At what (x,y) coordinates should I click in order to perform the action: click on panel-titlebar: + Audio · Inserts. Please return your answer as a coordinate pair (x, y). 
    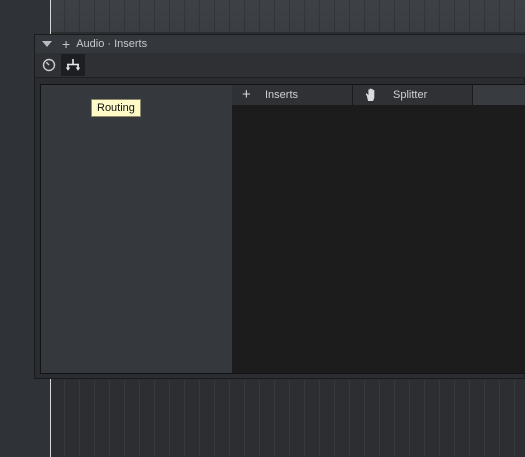
    Looking at the image, I should click on (280, 44).